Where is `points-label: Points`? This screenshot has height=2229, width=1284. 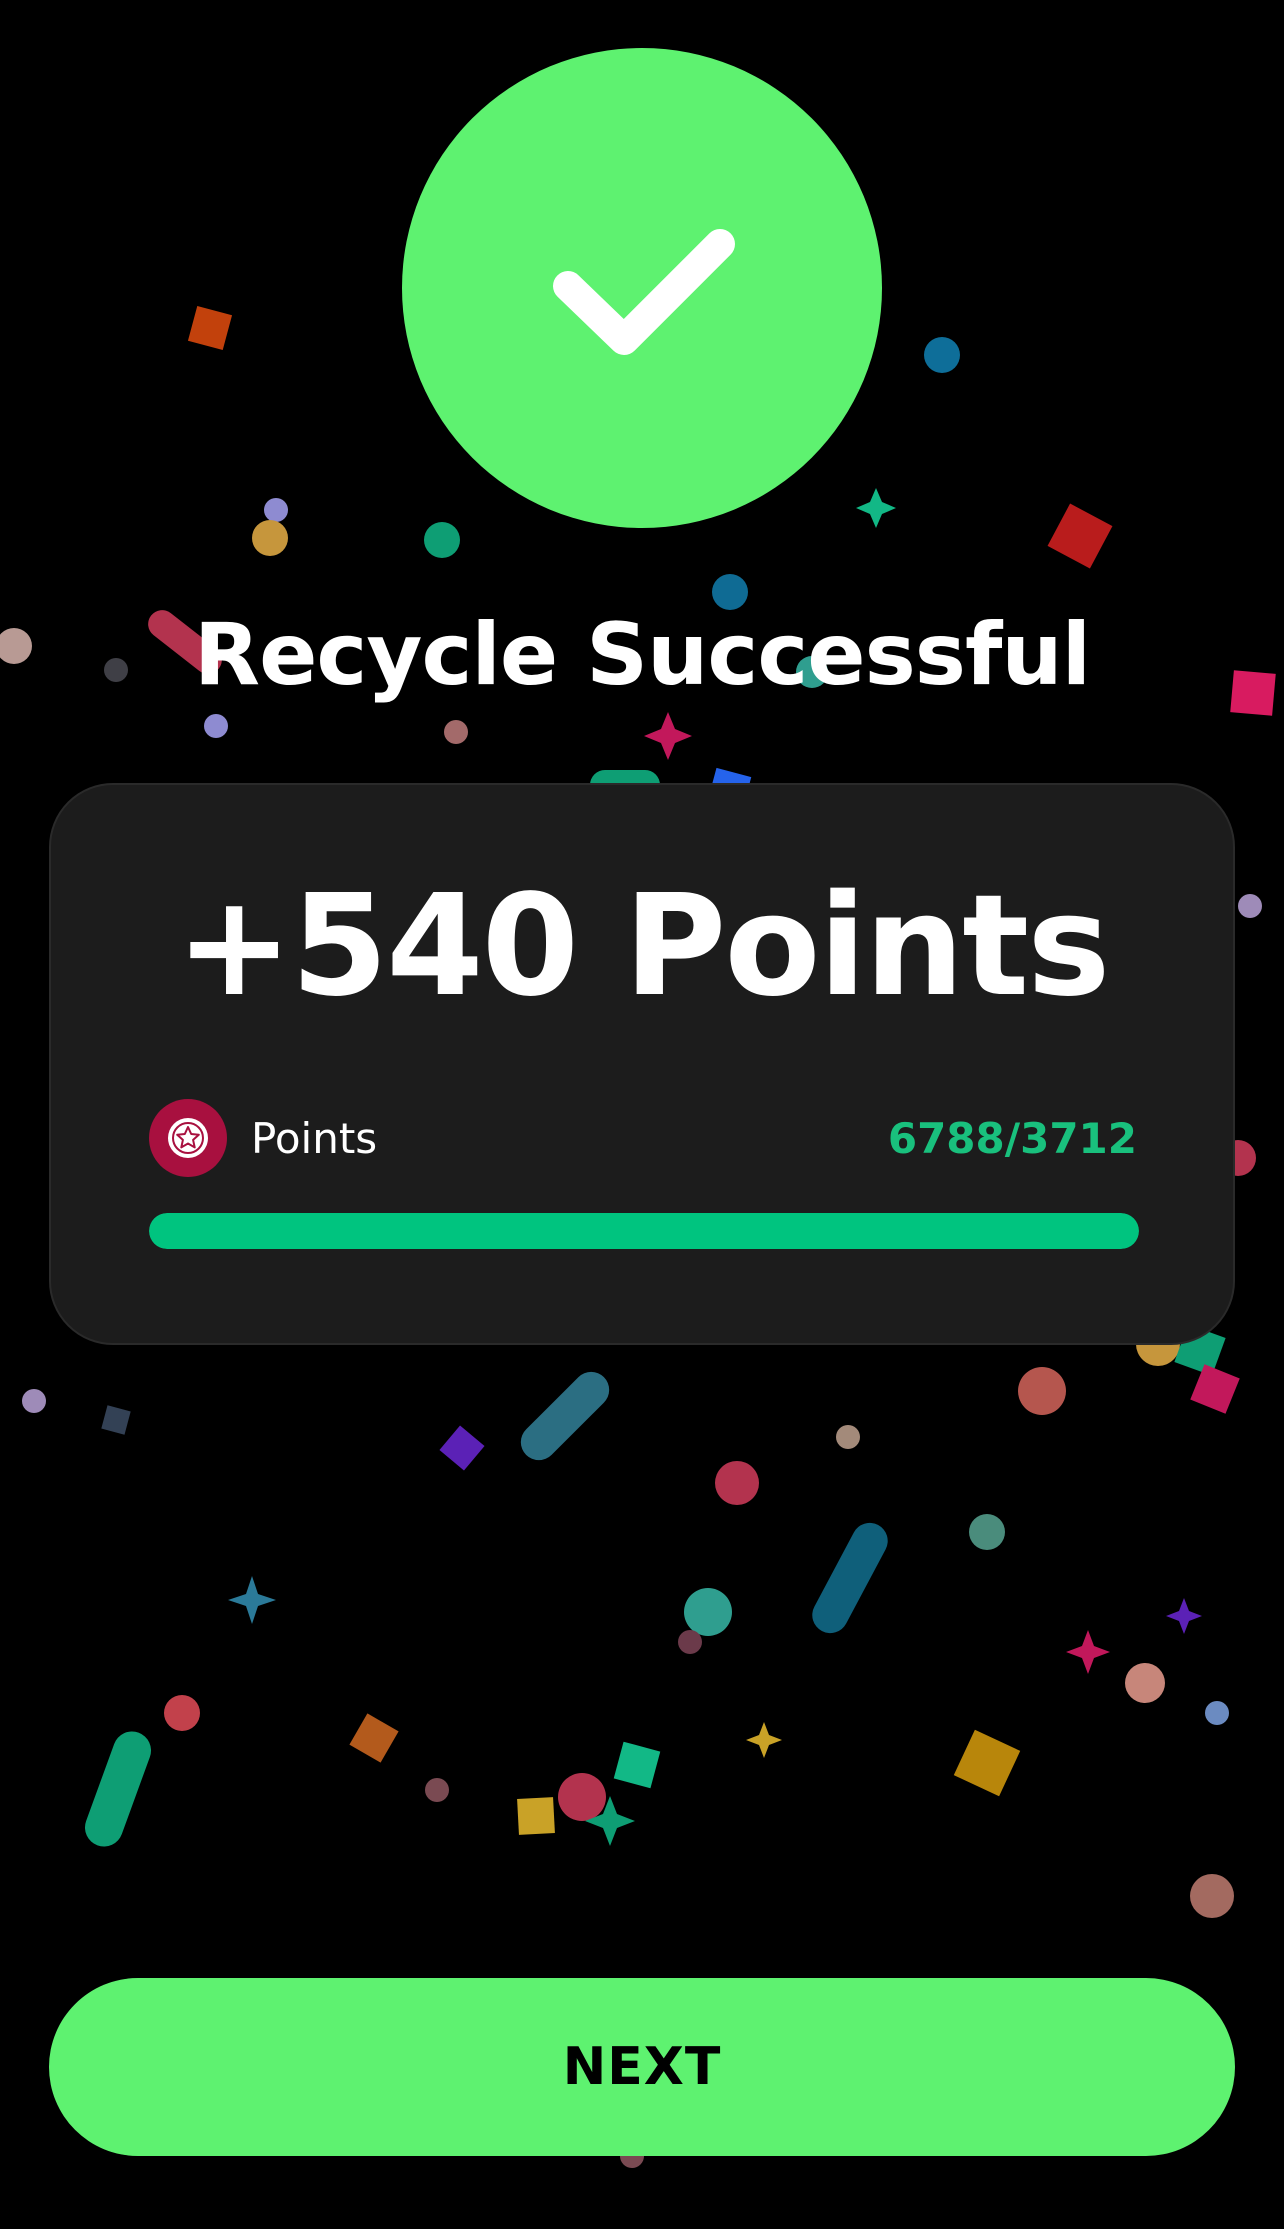 points-label: Points is located at coordinates (314, 1138).